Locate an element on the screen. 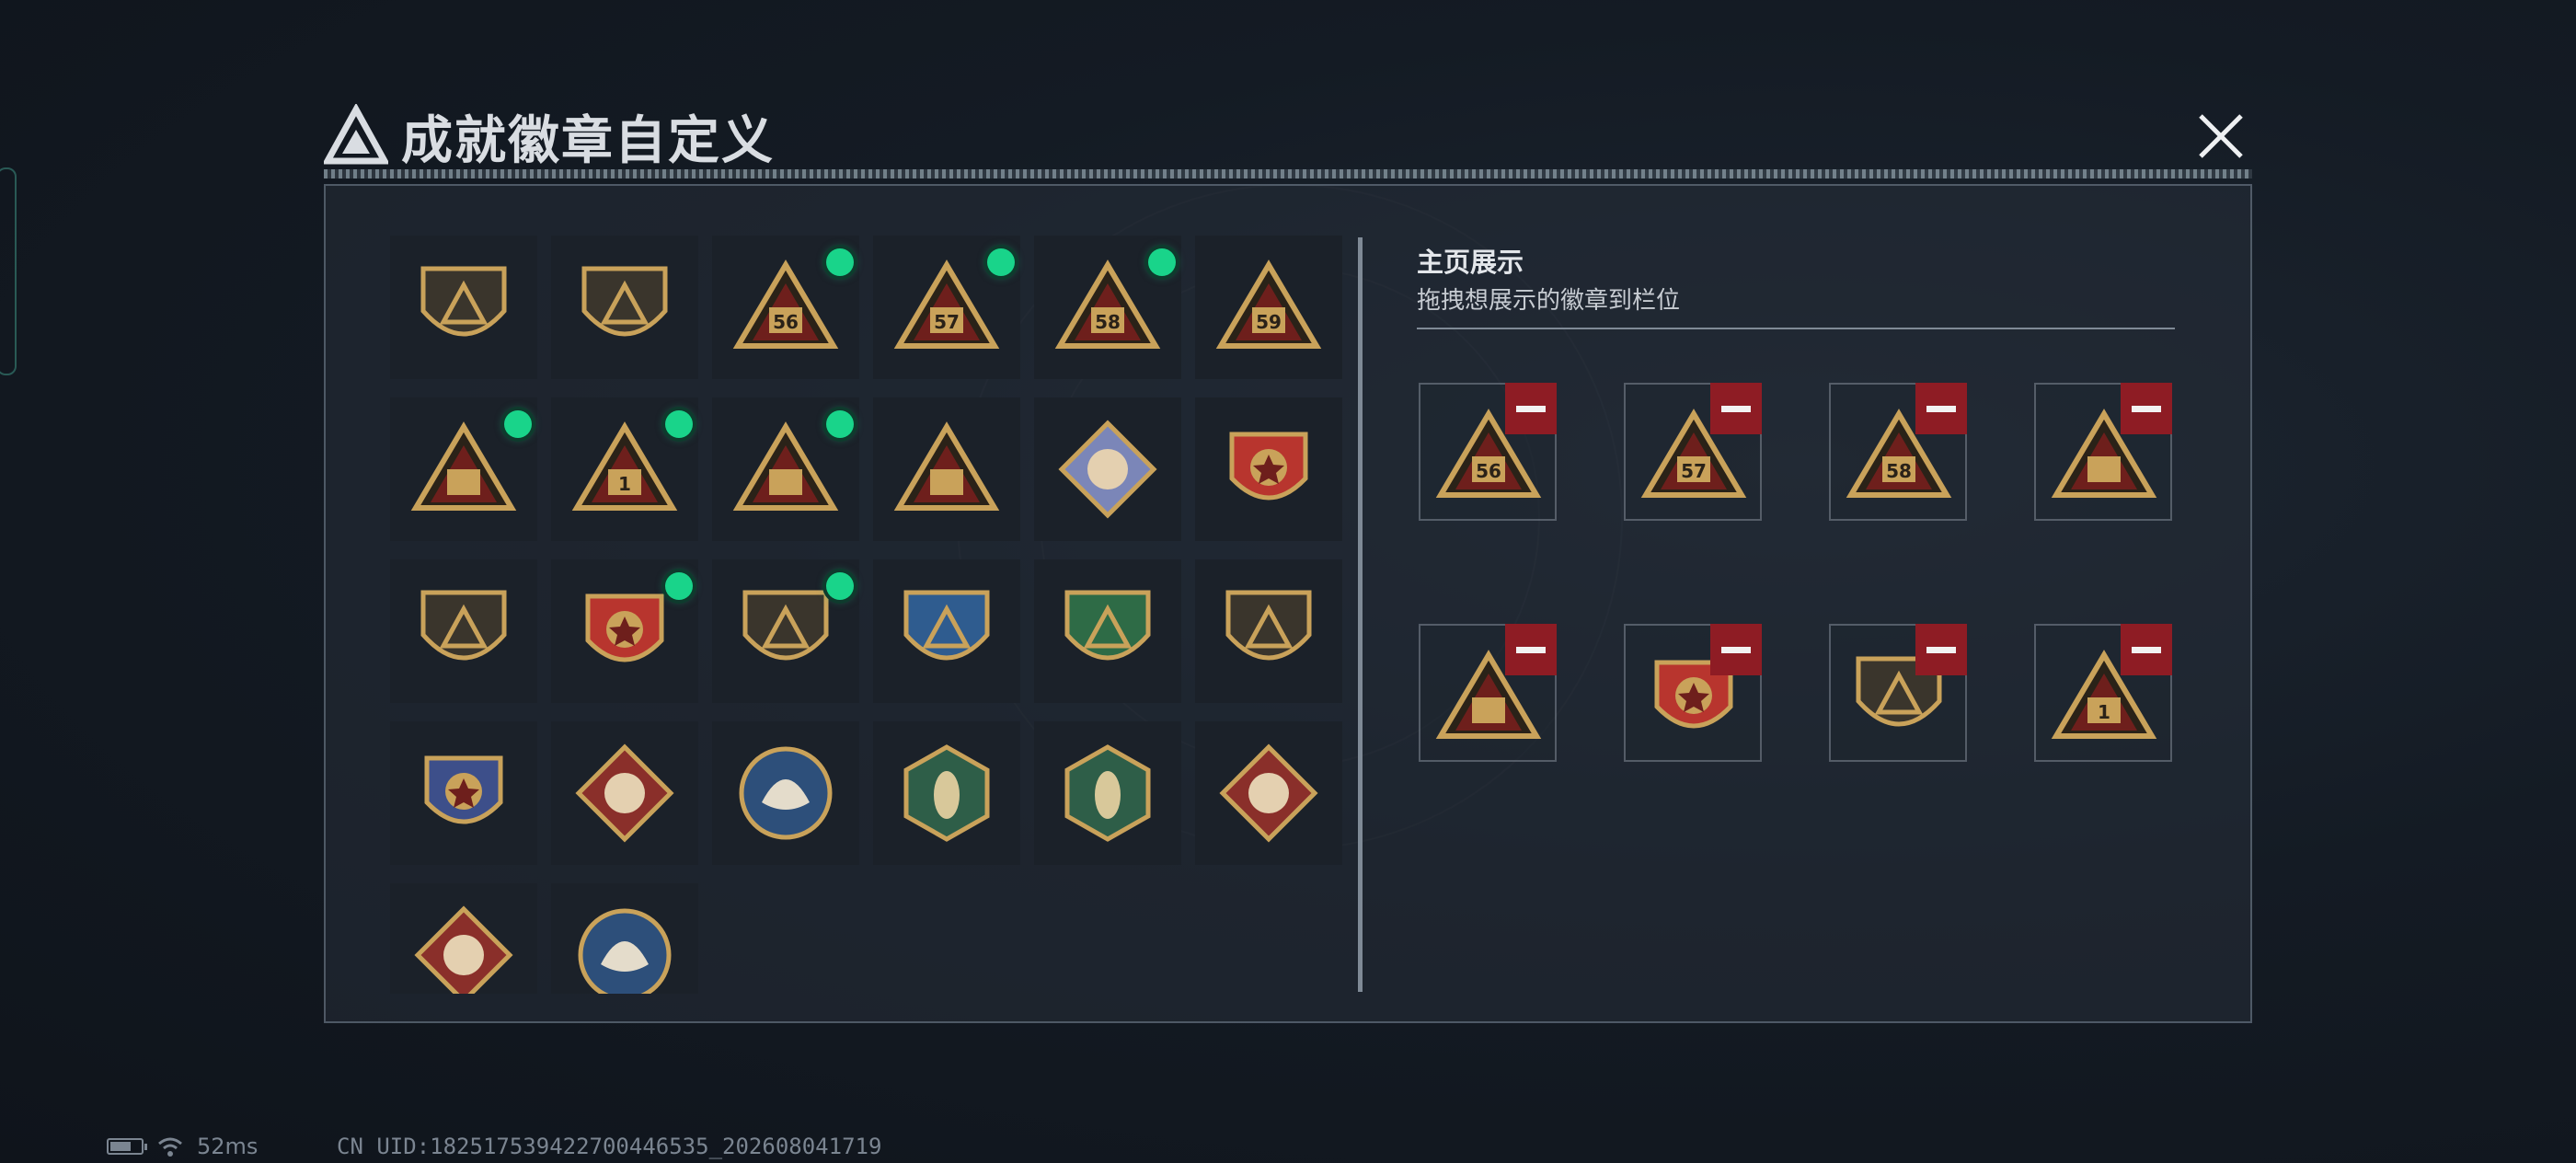  rifles-crest-badge-icon is located at coordinates (463, 790).